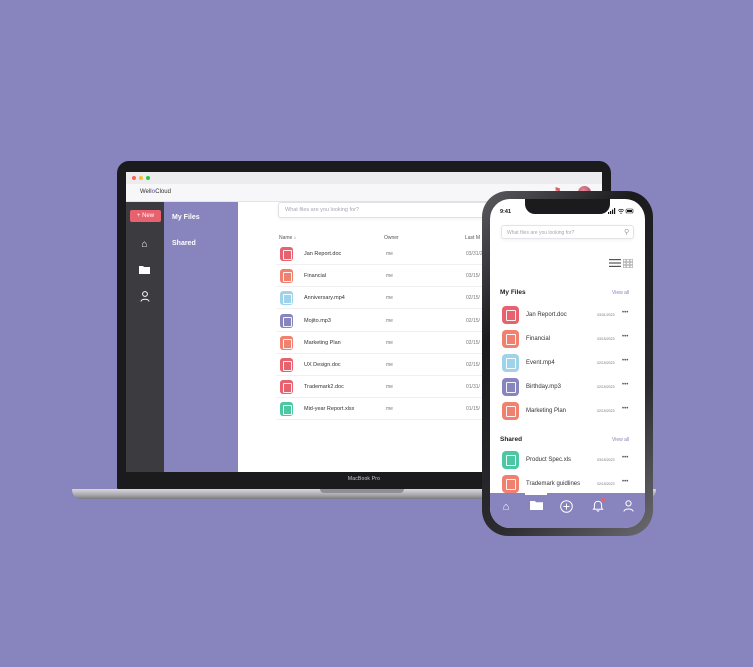 The width and height of the screenshot is (753, 667). Describe the element at coordinates (146, 192) in the screenshot. I see `logo-prefix: Well` at that location.